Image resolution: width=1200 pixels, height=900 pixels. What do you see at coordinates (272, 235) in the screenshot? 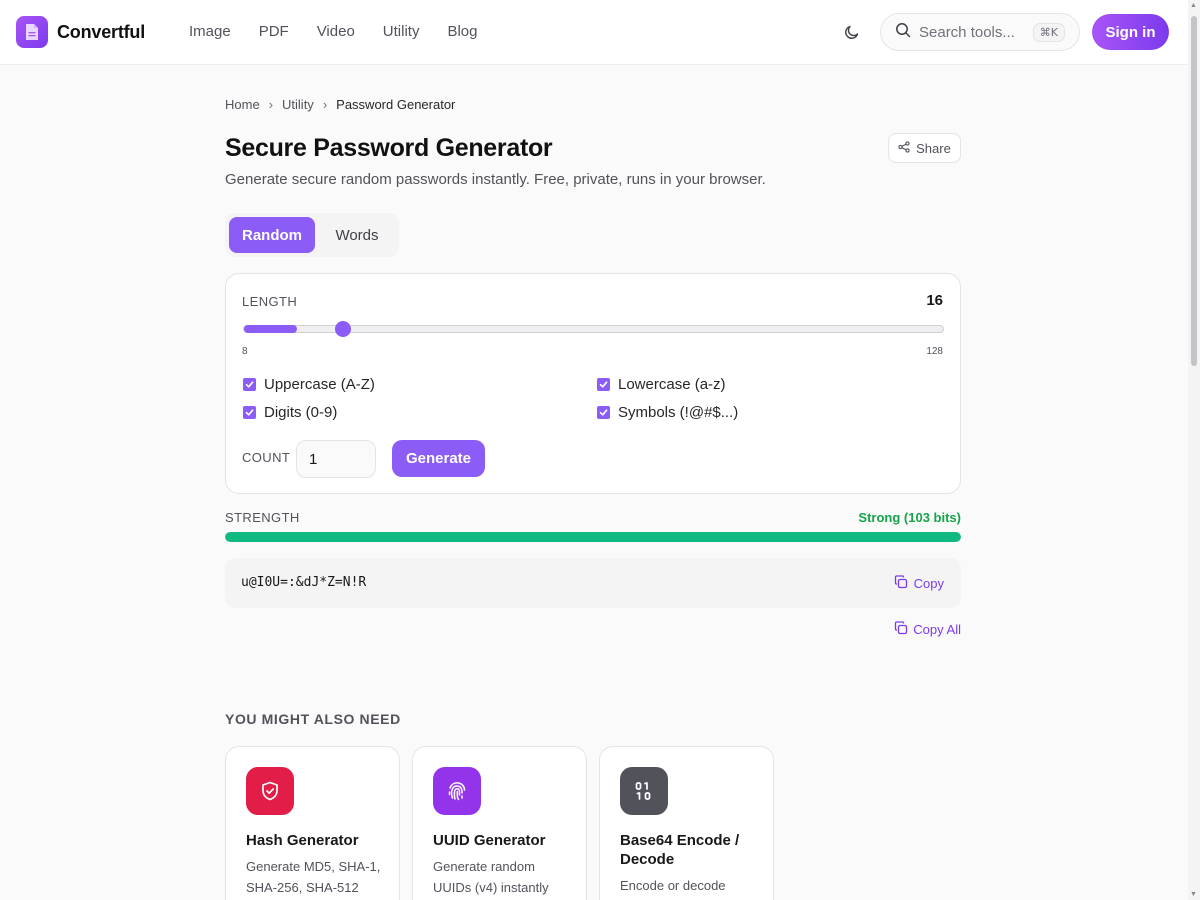
I see `tab-random: Random` at bounding box center [272, 235].